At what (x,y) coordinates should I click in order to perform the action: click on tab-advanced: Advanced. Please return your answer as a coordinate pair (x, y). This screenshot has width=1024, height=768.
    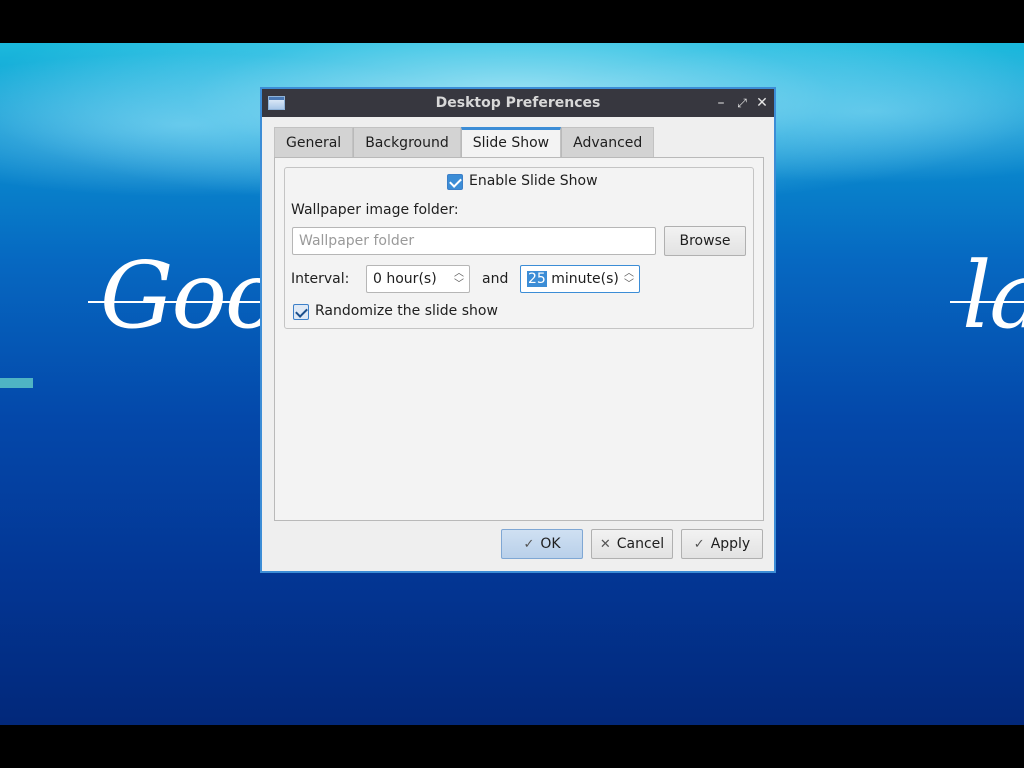
    Looking at the image, I should click on (608, 142).